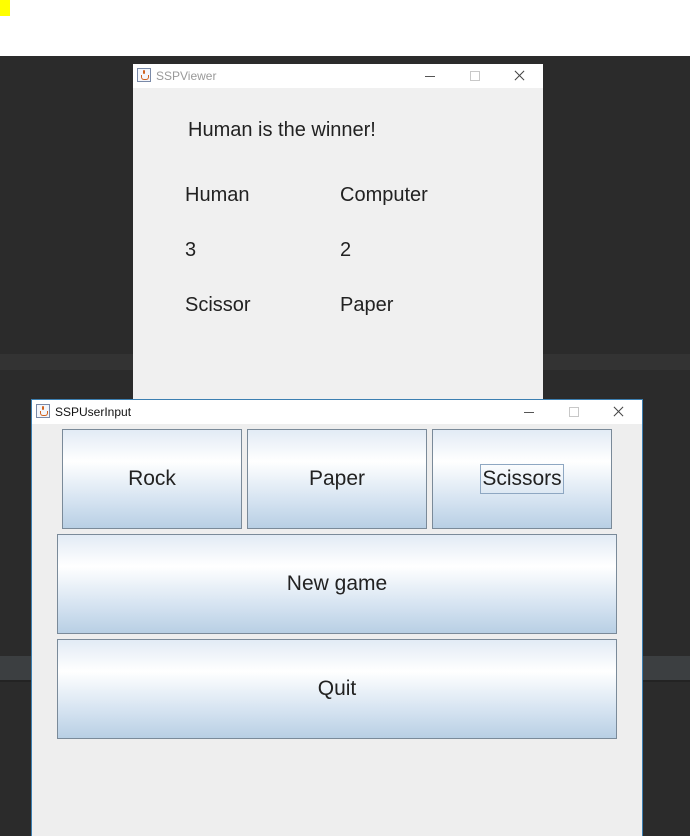 The height and width of the screenshot is (836, 690). I want to click on paper-button: Paper, so click(337, 479).